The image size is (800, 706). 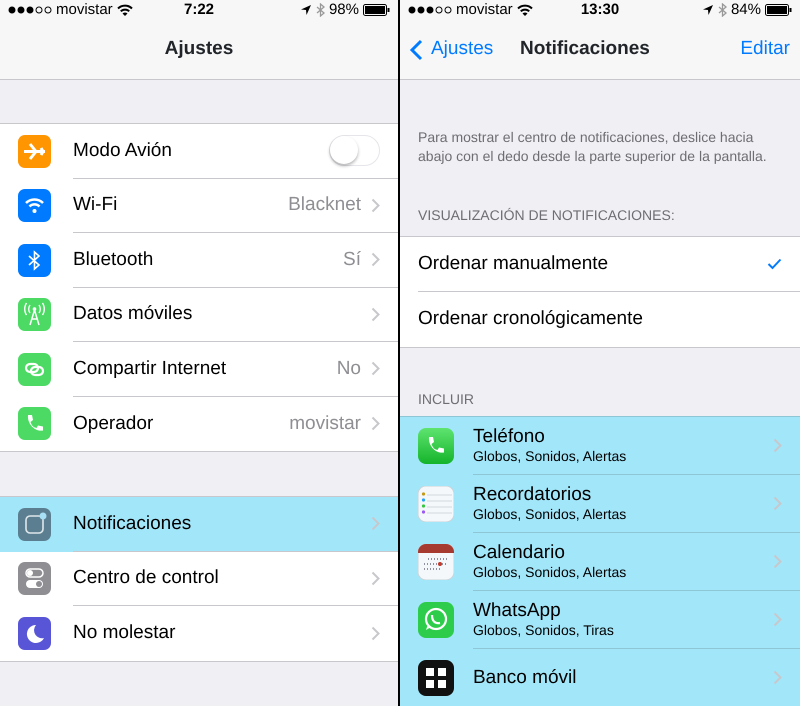 I want to click on back-button: Ajustes, so click(x=465, y=49).